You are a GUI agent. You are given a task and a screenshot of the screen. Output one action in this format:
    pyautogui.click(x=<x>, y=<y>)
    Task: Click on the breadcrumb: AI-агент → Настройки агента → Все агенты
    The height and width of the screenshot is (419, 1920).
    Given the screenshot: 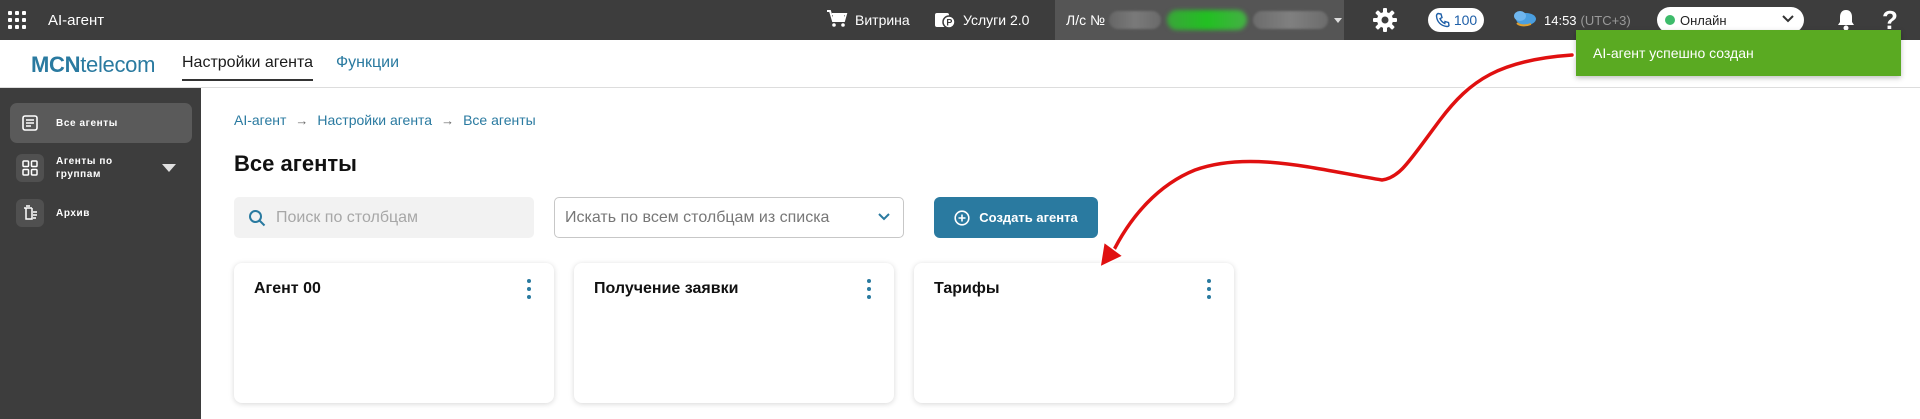 What is the action you would take?
    pyautogui.click(x=385, y=120)
    